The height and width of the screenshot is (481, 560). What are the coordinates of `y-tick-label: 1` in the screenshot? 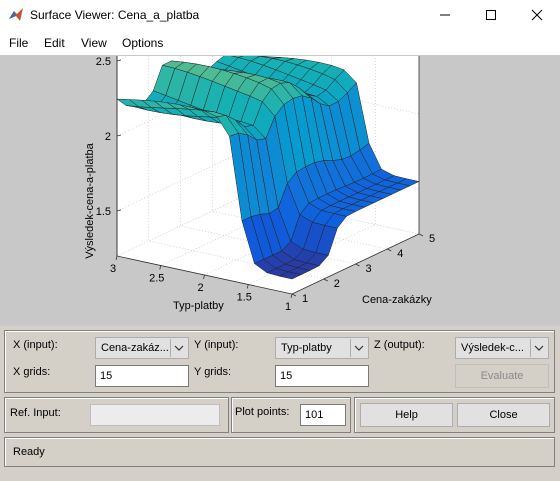 It's located at (288, 307).